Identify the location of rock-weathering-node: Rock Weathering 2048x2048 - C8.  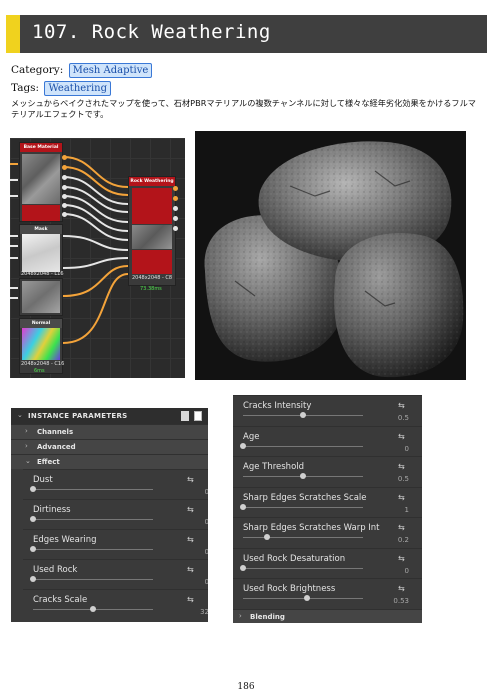
(152, 231).